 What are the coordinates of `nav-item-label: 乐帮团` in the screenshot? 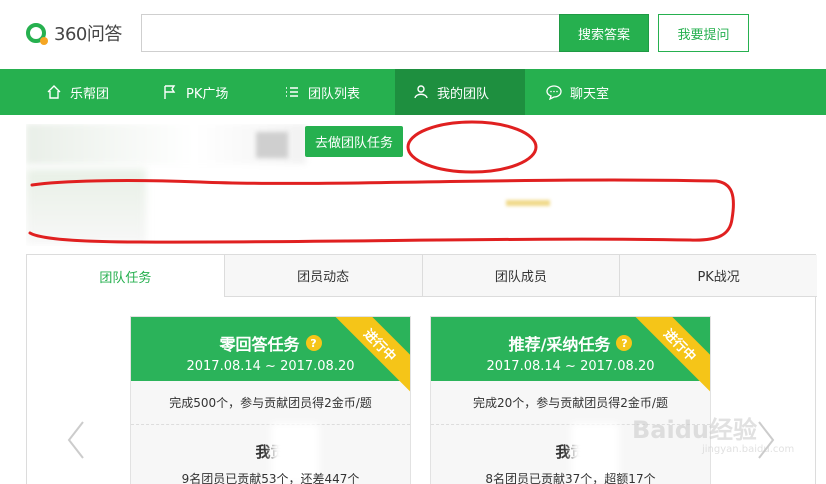 It's located at (90, 94).